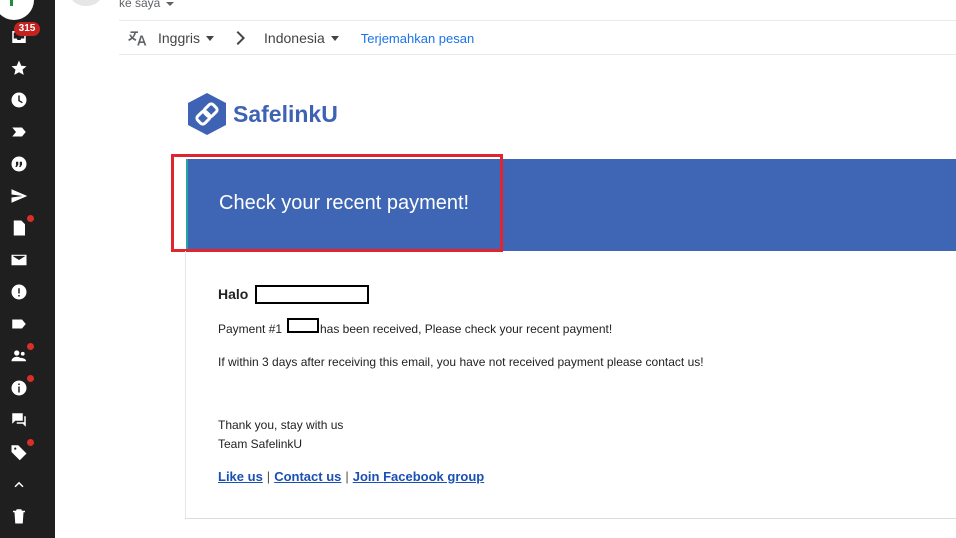  Describe the element at coordinates (233, 294) in the screenshot. I see `greeting-text: Halo` at that location.